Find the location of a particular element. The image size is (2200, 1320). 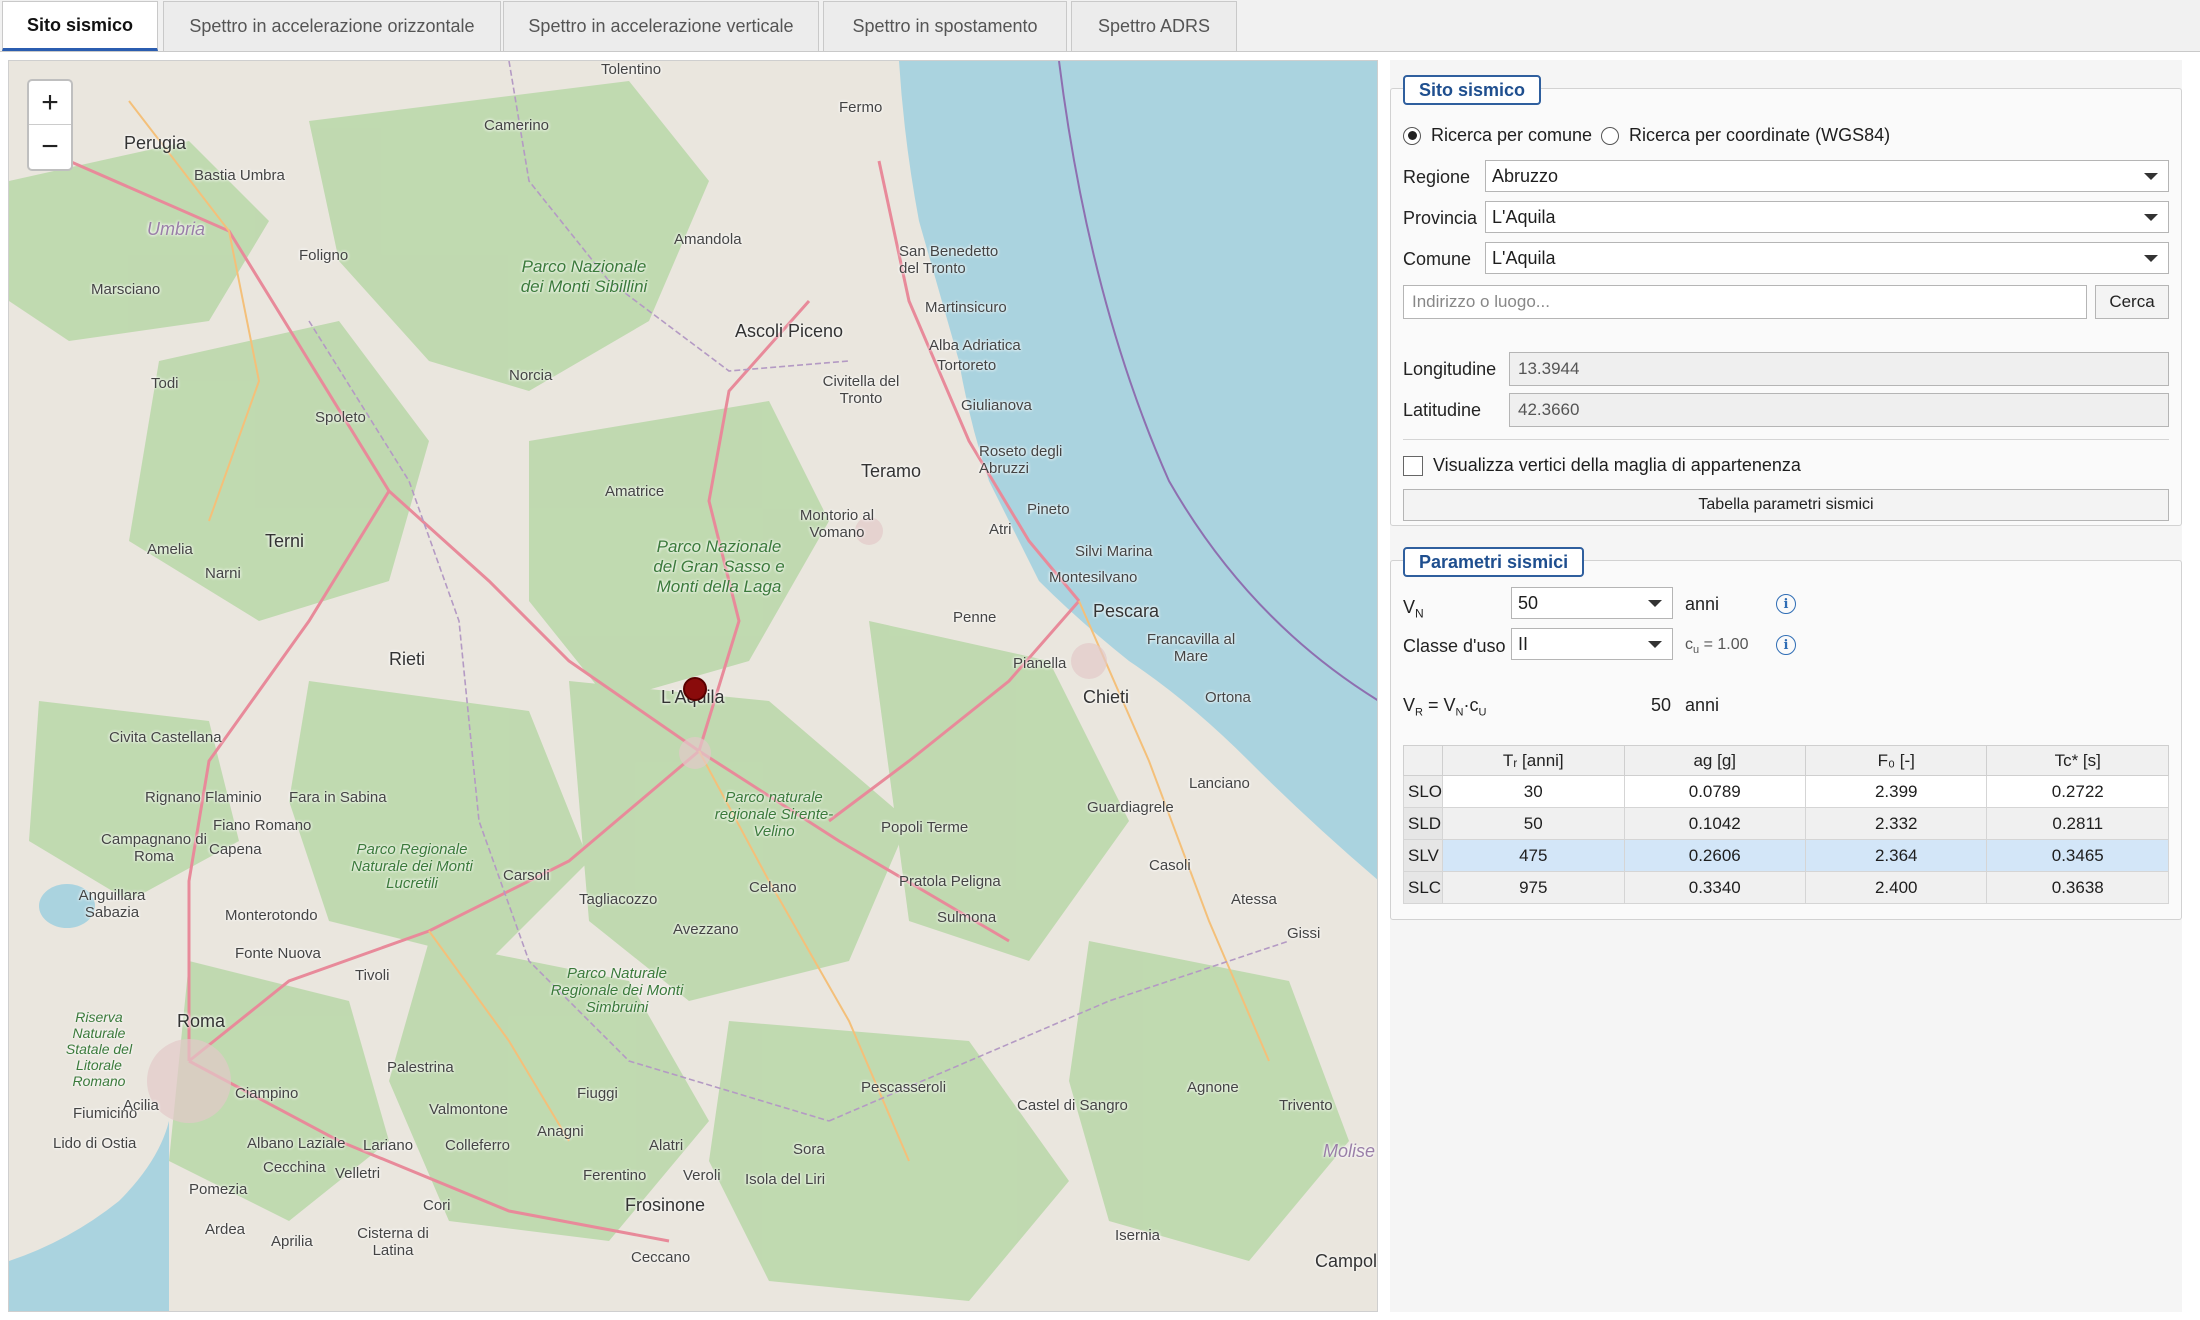

tab-sito-sismico: Sito sismico is located at coordinates (80, 26).